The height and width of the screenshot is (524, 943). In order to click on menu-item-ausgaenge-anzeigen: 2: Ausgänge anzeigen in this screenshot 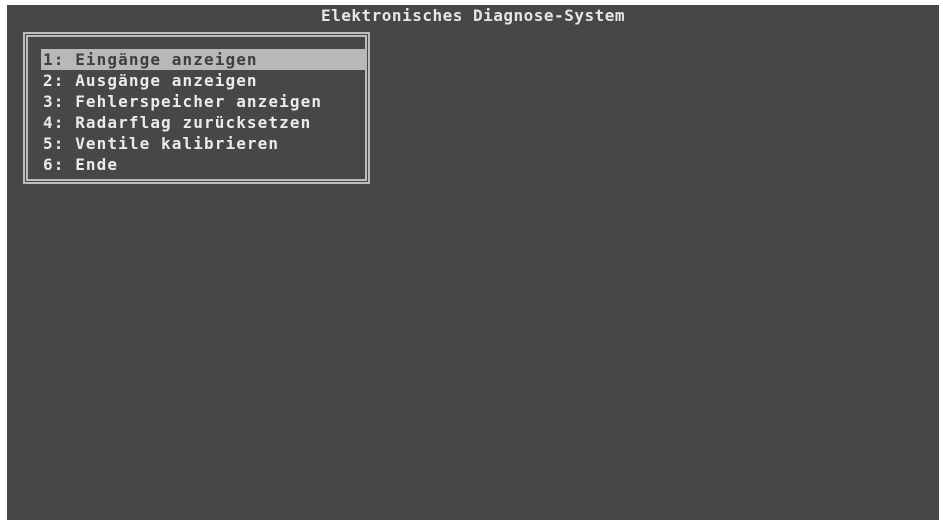, I will do `click(204, 80)`.